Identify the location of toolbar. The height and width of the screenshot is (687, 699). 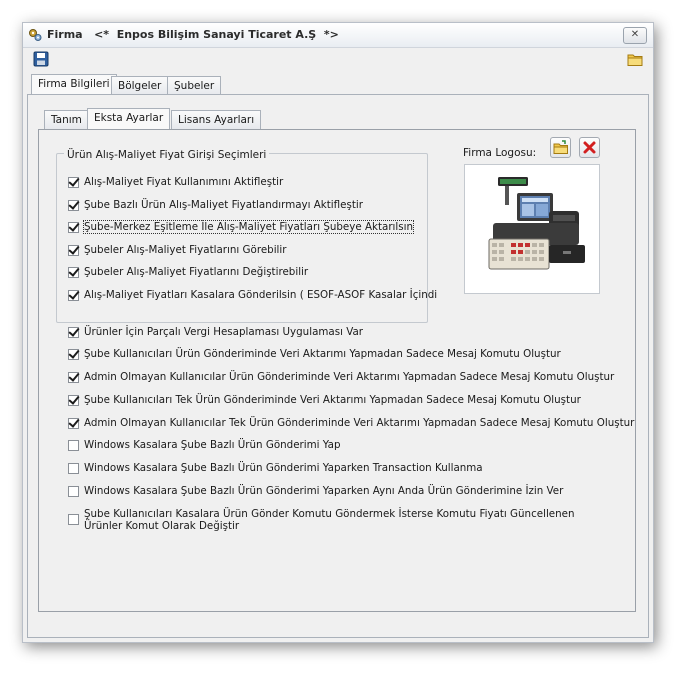
(338, 59).